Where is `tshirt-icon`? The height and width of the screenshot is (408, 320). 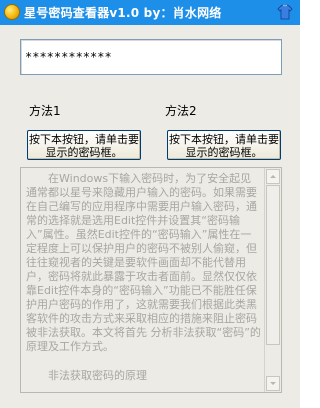 tshirt-icon is located at coordinates (285, 12).